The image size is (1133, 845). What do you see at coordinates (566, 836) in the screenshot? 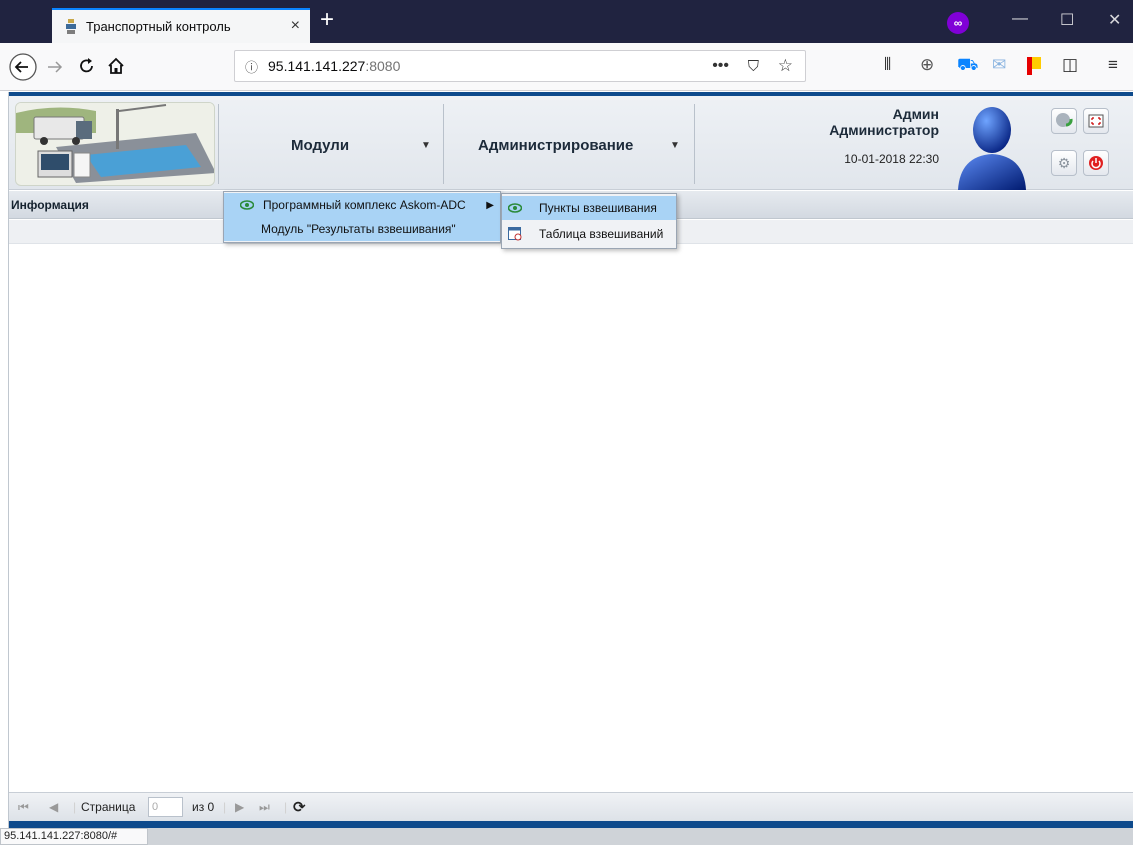
I see `browser-status-bar: 95.141.141.227:8080/#` at bounding box center [566, 836].